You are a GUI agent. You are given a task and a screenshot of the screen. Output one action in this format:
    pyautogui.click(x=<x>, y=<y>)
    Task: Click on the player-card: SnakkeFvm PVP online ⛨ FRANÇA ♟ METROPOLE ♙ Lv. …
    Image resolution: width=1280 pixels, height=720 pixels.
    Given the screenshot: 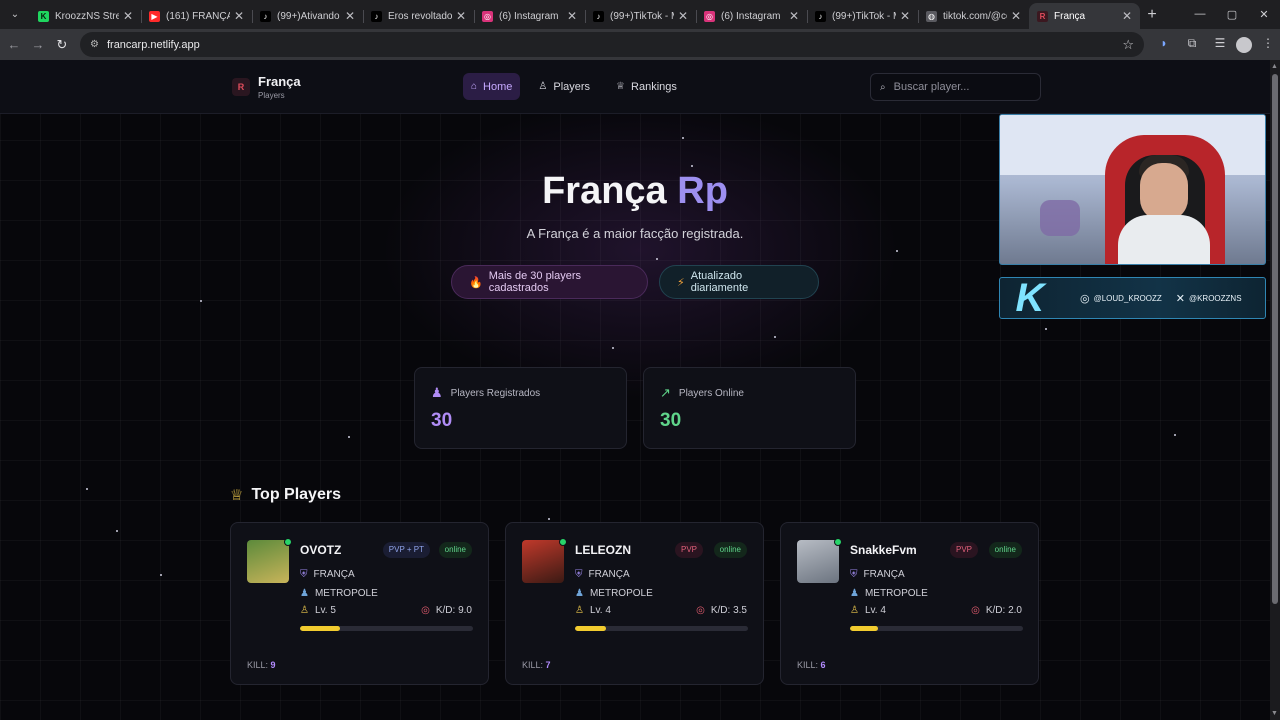 What is the action you would take?
    pyautogui.click(x=909, y=603)
    